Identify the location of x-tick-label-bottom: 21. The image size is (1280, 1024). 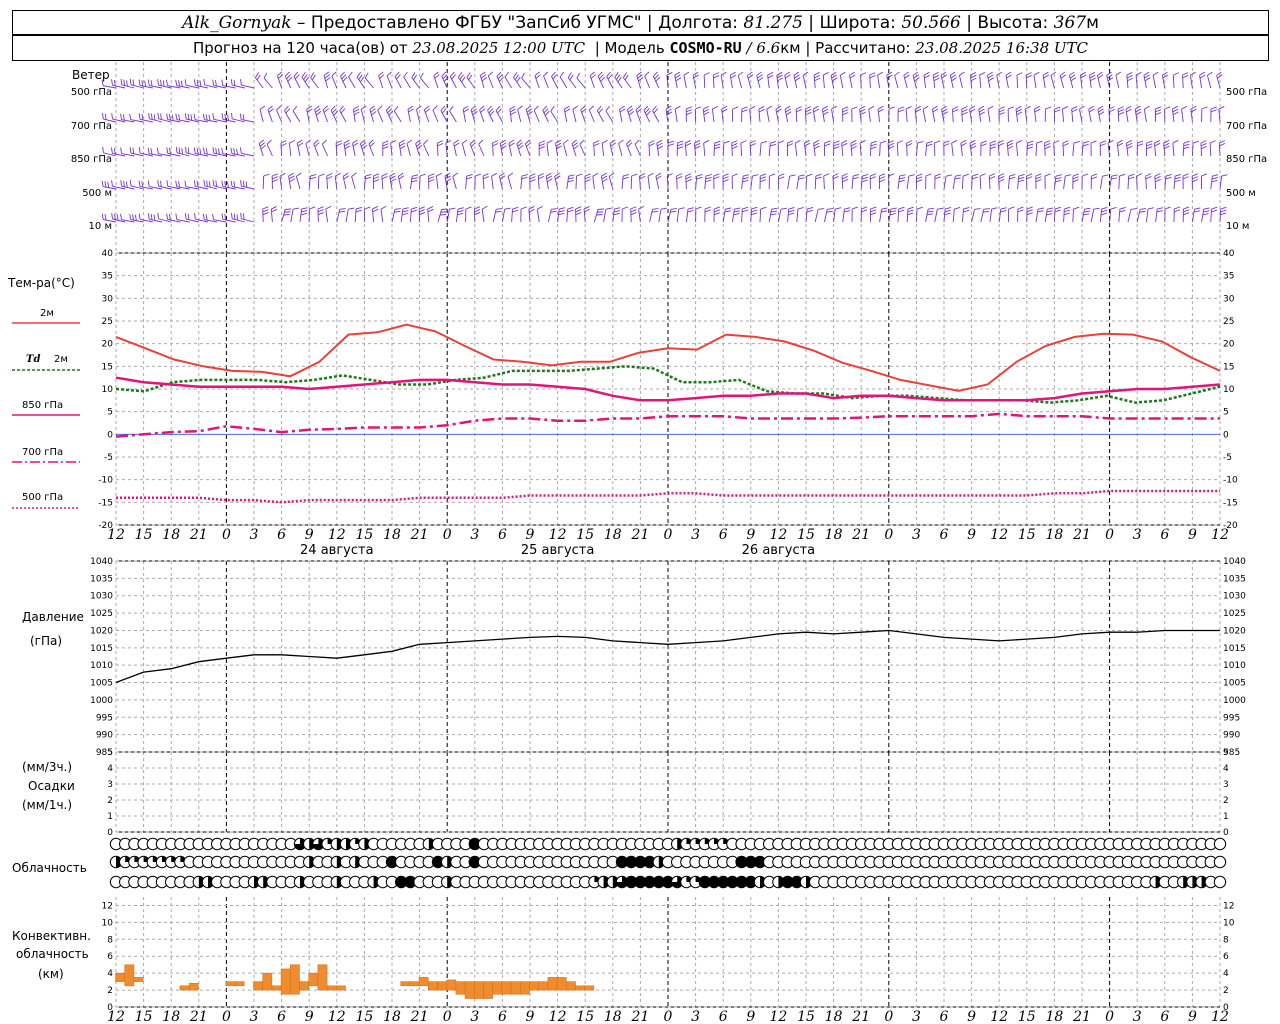
(860, 1016).